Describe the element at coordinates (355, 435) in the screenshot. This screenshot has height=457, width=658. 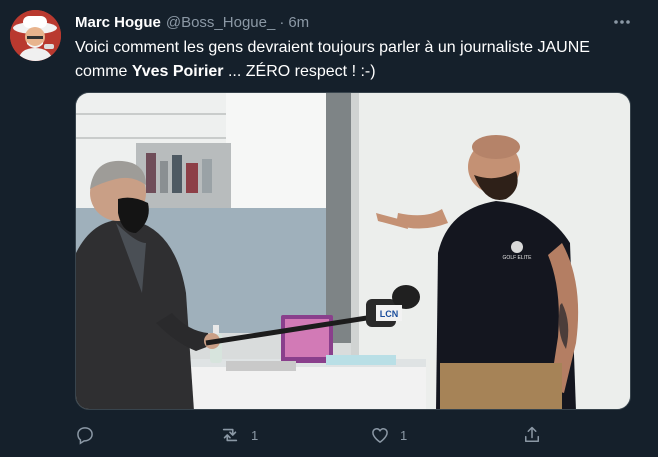
I see `tweet-actions: 1 1` at that location.